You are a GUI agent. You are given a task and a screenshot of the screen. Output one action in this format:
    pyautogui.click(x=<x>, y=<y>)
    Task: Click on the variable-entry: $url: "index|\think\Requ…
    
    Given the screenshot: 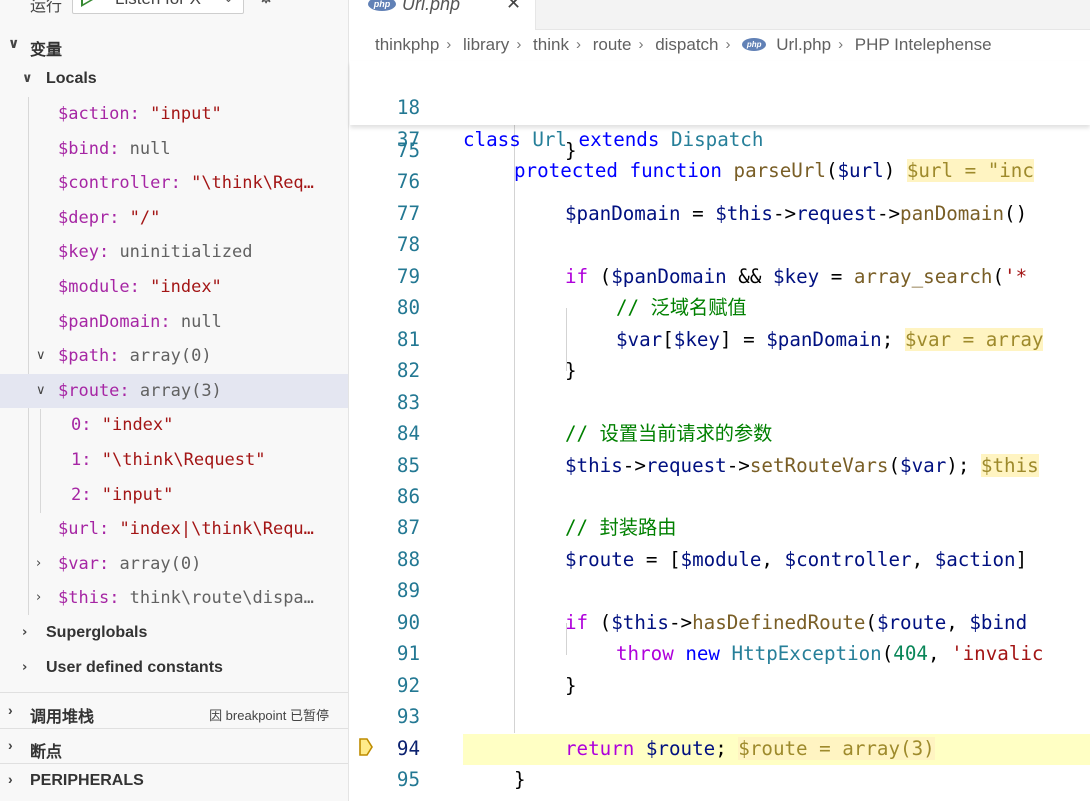 What is the action you would take?
    pyautogui.click(x=186, y=529)
    